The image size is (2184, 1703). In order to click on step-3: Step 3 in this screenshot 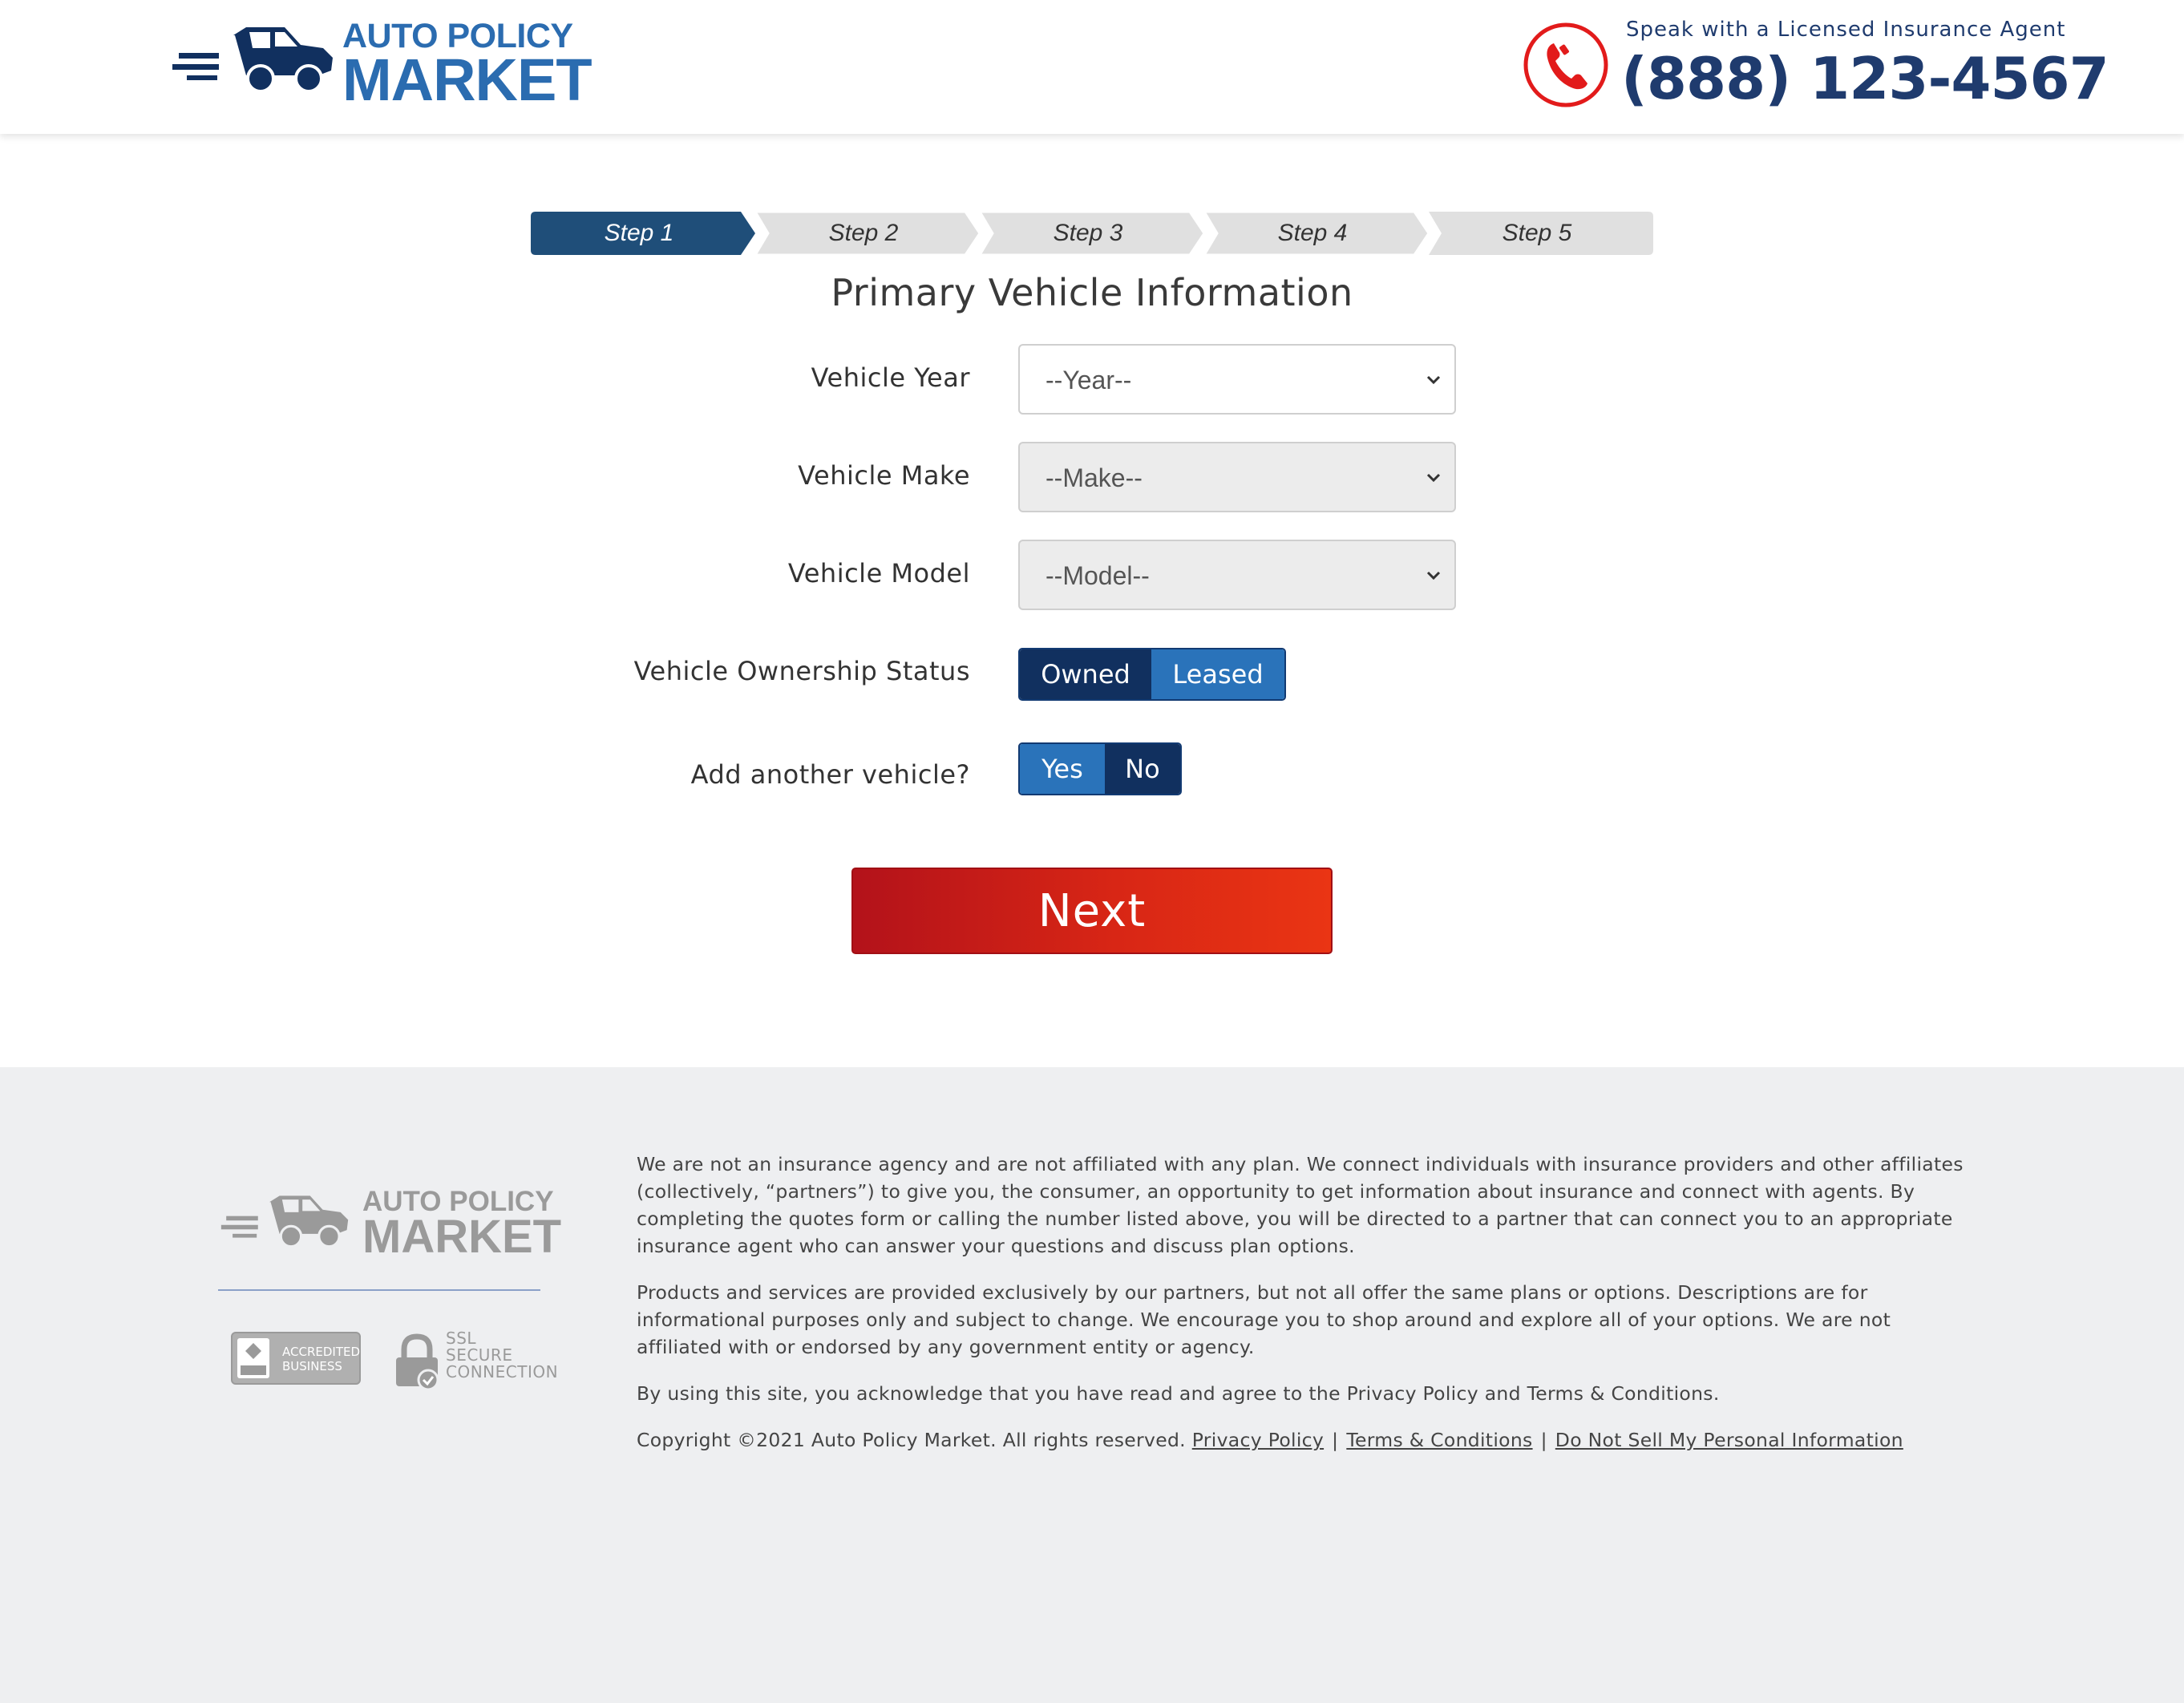, I will do `click(1093, 233)`.